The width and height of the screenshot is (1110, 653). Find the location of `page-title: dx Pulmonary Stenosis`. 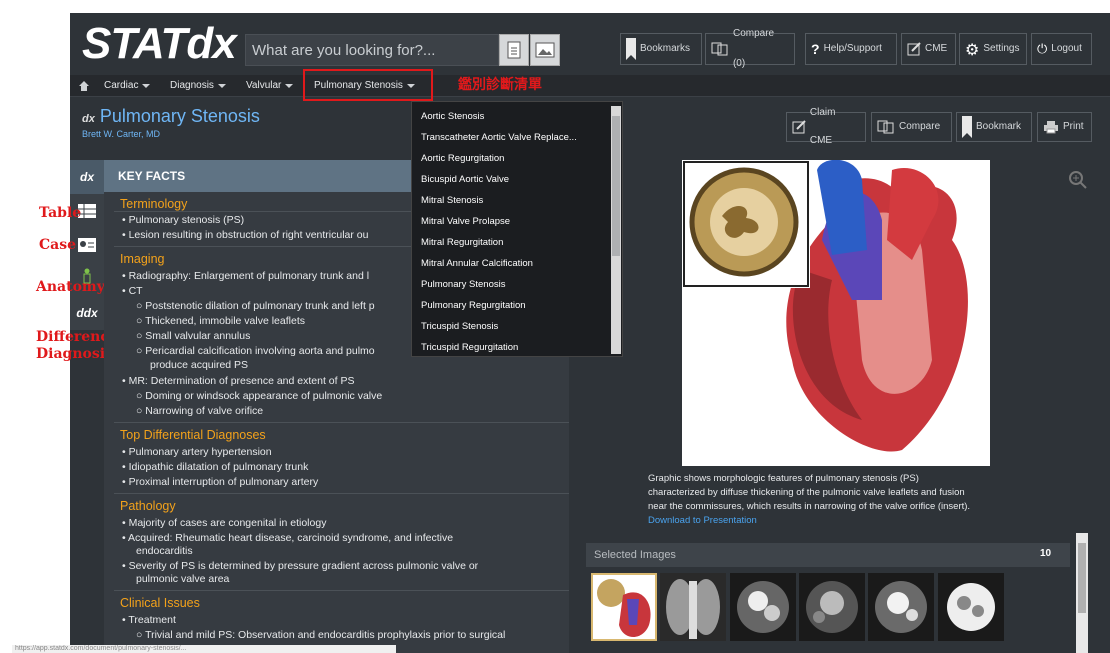

page-title: dx Pulmonary Stenosis is located at coordinates (171, 116).